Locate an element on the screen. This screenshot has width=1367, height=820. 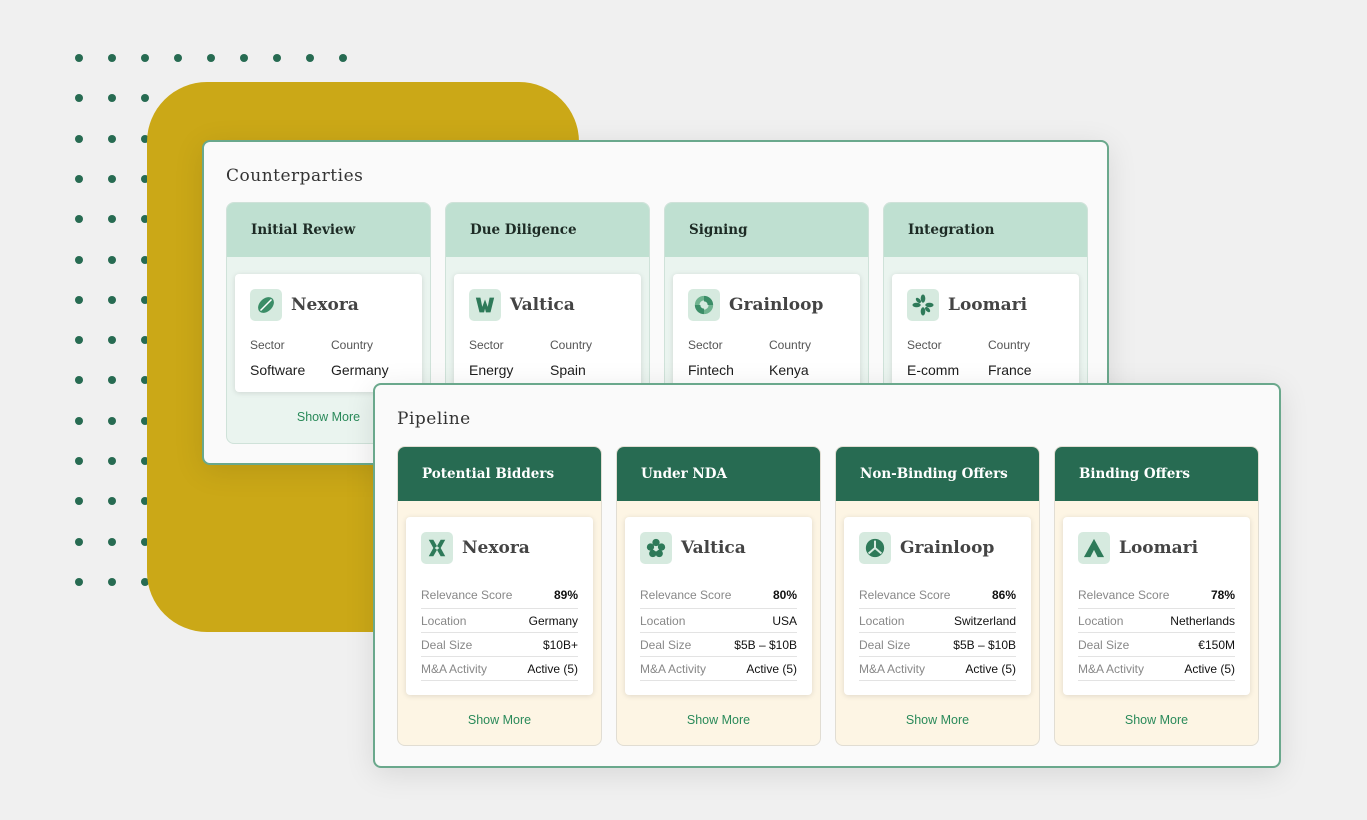
sector-value: E-comm is located at coordinates (933, 370).